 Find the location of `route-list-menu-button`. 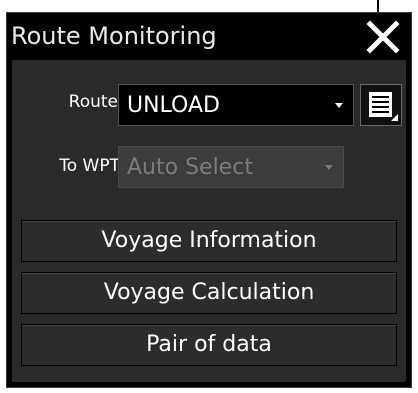

route-list-menu-button is located at coordinates (381, 105).